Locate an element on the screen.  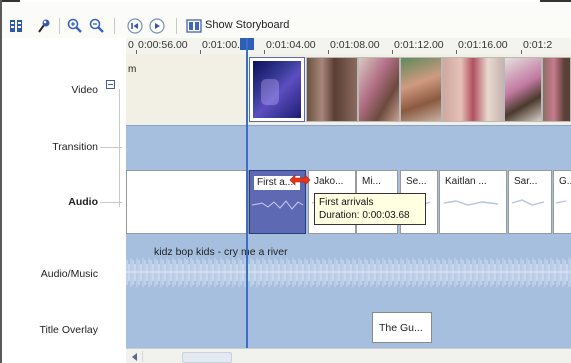
window-left-edge is located at coordinates (1, 181).